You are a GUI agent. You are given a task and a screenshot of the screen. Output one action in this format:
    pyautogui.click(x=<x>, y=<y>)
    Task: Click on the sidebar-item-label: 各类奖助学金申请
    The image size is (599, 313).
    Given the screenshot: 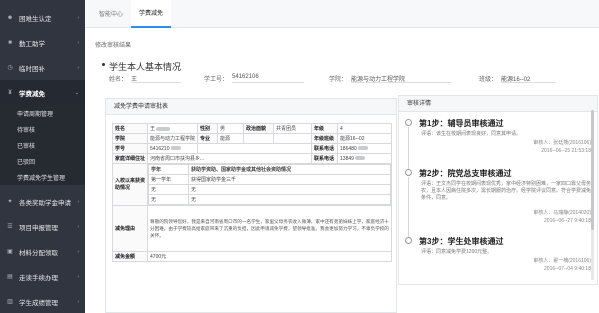 What is the action you would take?
    pyautogui.click(x=45, y=203)
    